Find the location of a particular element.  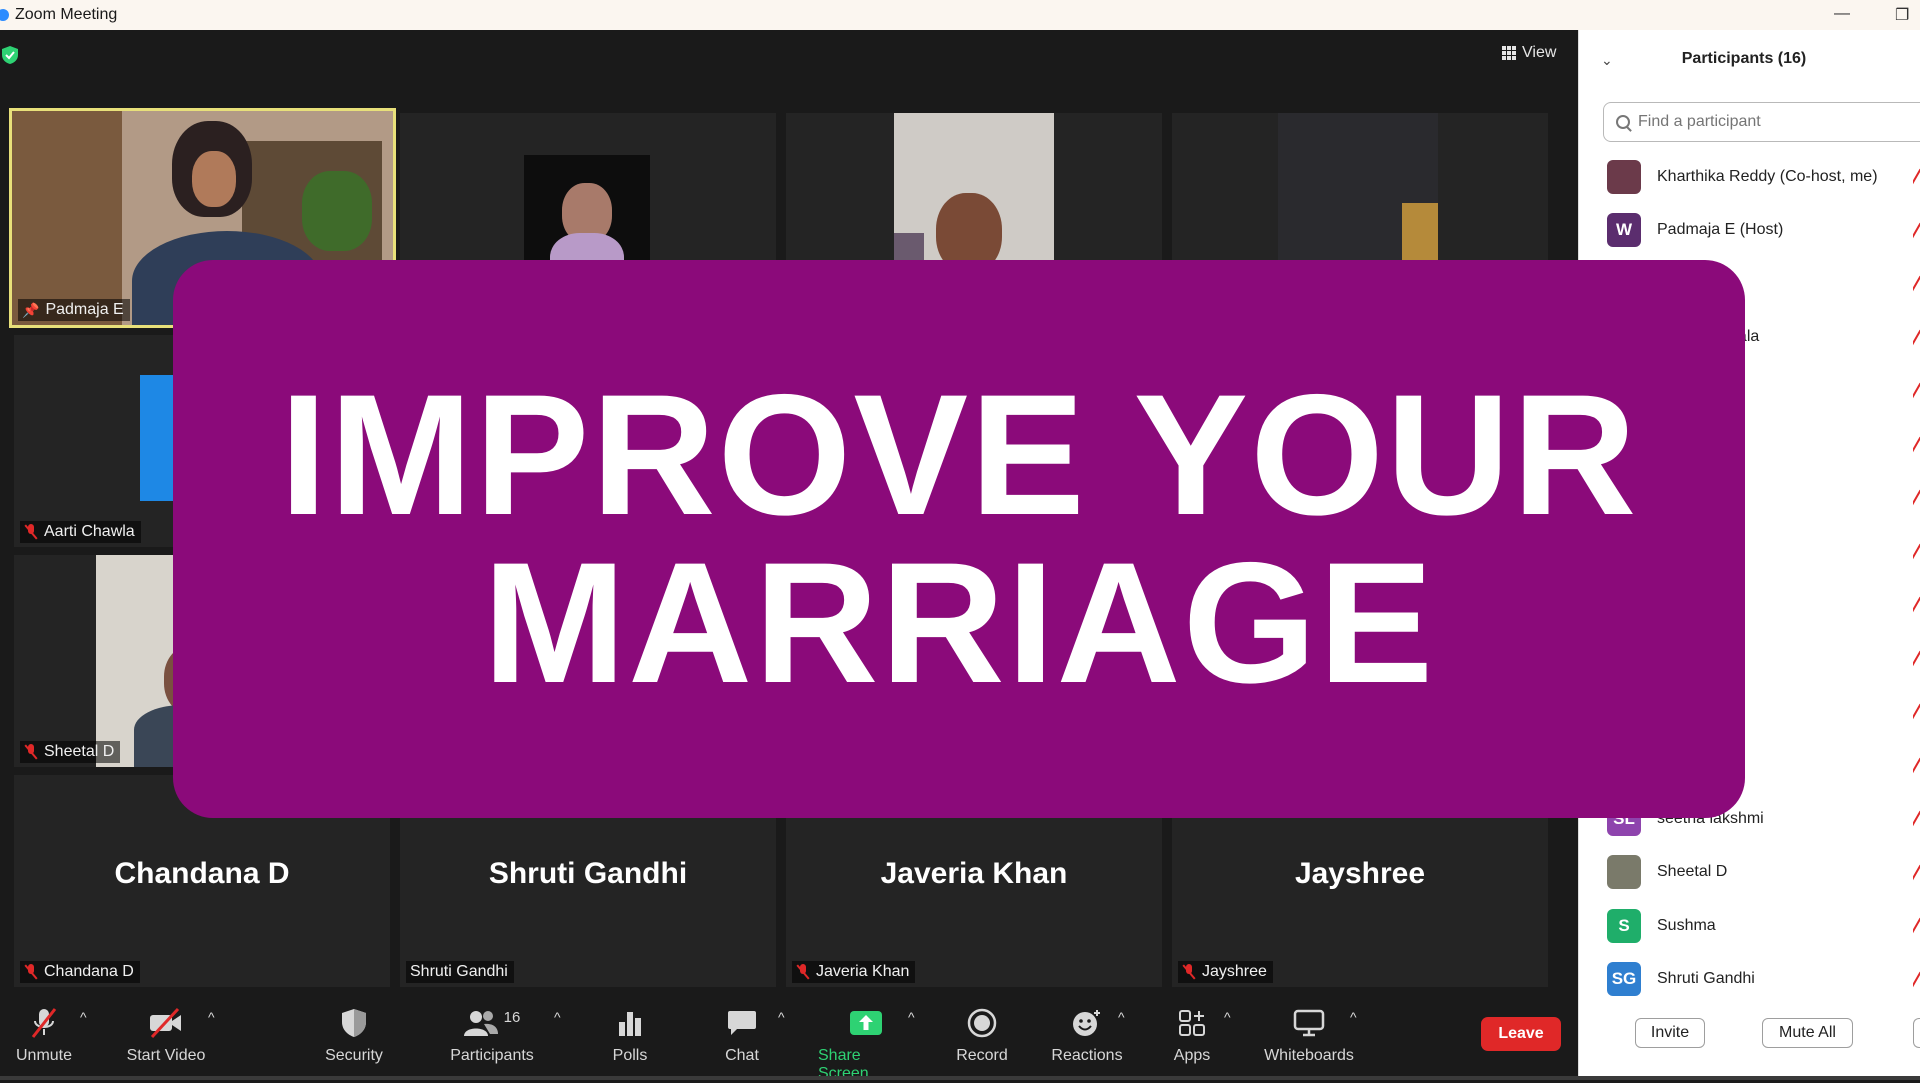

whiteboards-options-caret: ^ is located at coordinates (1353, 1017).